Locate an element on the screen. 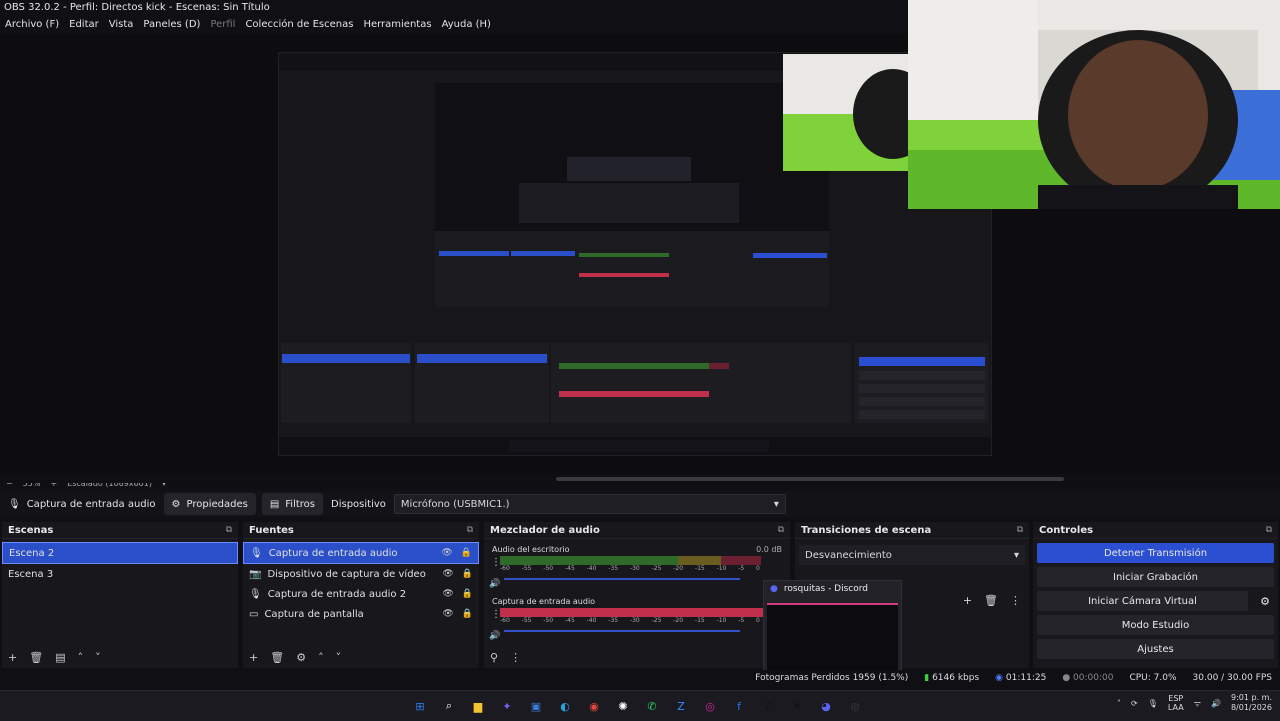 This screenshot has height=721, width=1280. properties-button: ⚙ Propiedades is located at coordinates (209, 504).